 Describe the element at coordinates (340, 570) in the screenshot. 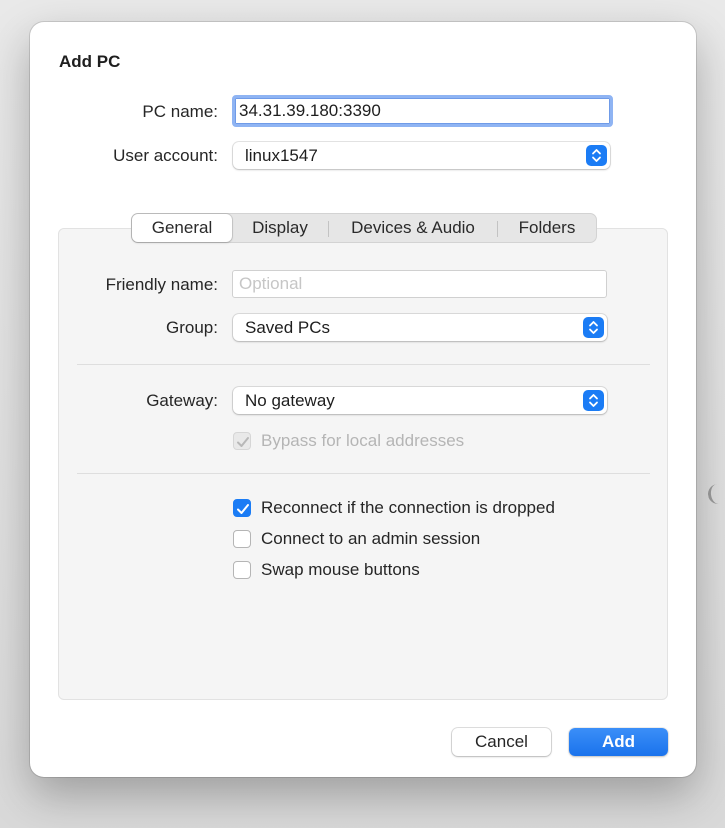

I see `swap-mouse-label: Swap mouse buttons` at that location.